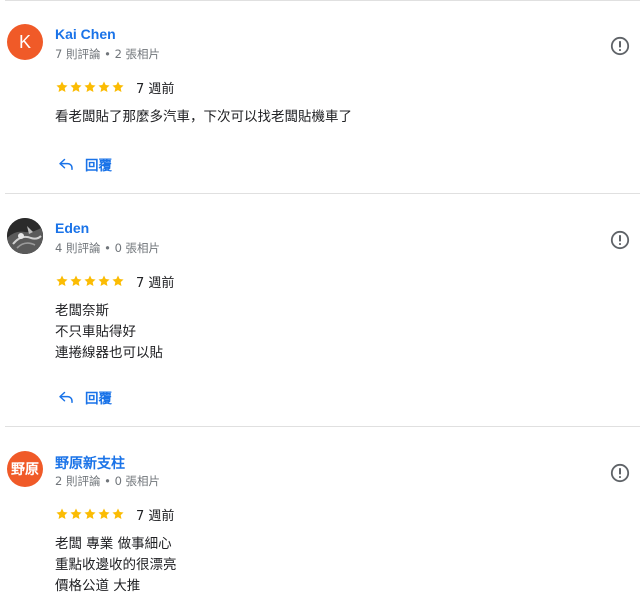  What do you see at coordinates (90, 463) in the screenshot?
I see `author-name: 野原新支柱` at bounding box center [90, 463].